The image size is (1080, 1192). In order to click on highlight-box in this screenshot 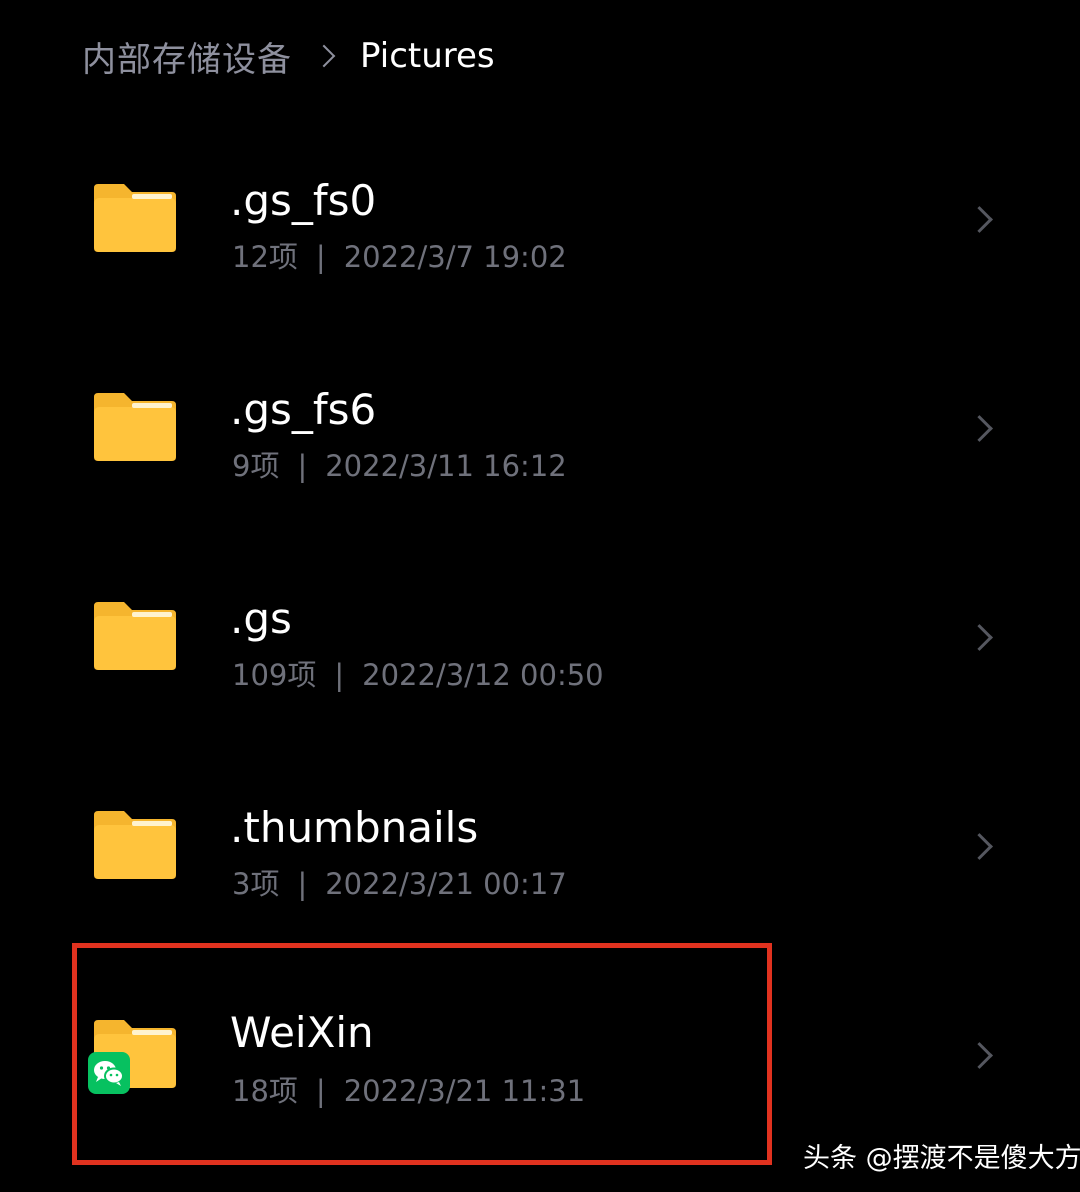, I will do `click(422, 1054)`.